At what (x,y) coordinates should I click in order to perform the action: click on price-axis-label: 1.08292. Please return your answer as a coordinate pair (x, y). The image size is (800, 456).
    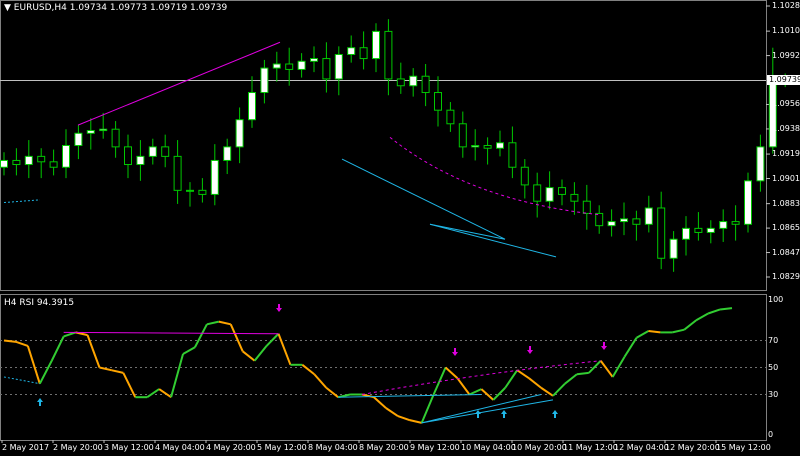
    Looking at the image, I should click on (786, 276).